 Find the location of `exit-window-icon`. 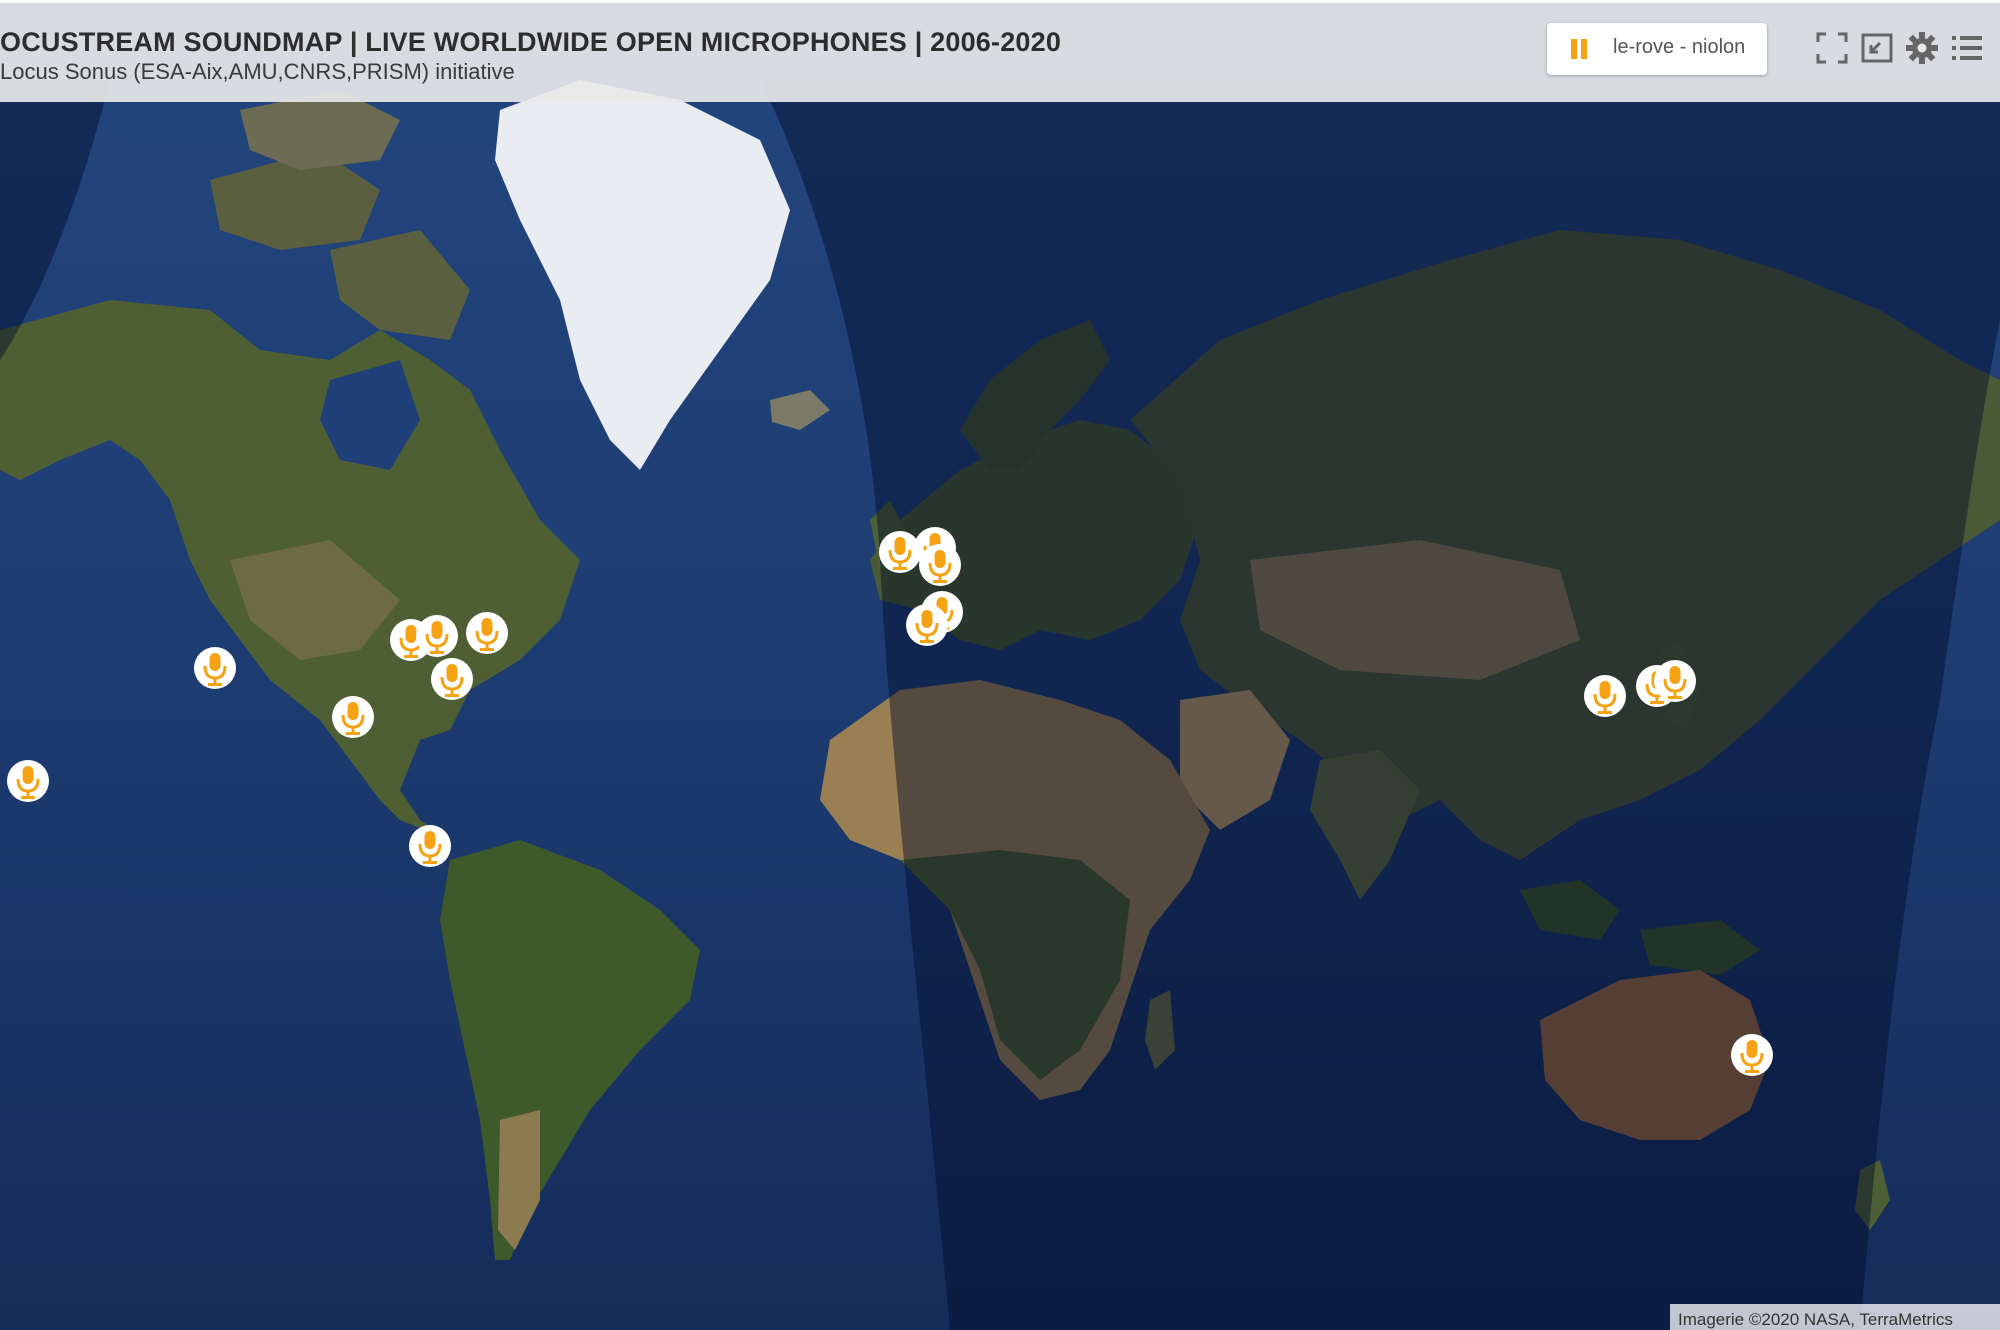

exit-window-icon is located at coordinates (1877, 48).